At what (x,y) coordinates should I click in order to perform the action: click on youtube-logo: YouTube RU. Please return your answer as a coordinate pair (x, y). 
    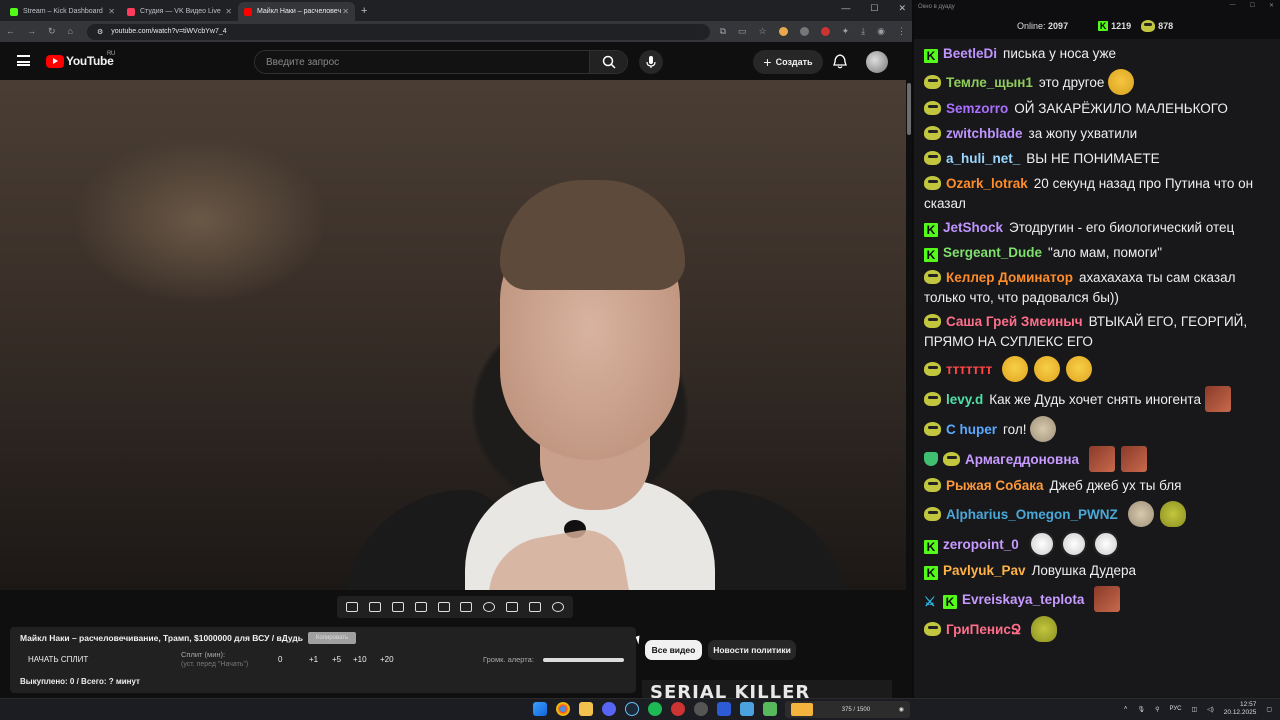
    Looking at the image, I should click on (80, 59).